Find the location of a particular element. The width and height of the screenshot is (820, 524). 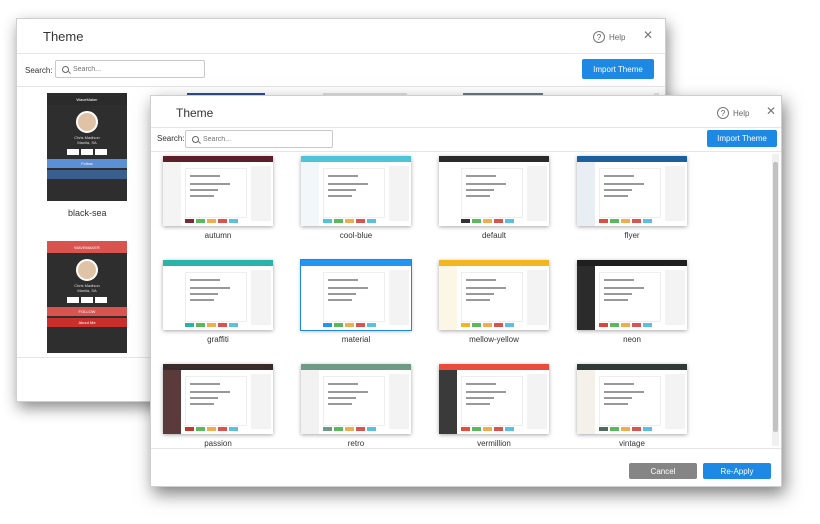

theme-label: graffiti is located at coordinates (218, 339).